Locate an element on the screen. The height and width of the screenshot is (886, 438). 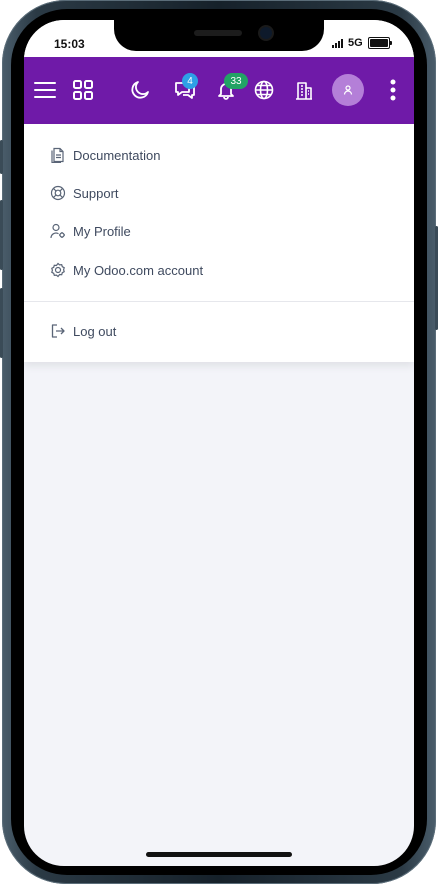
signal-icon is located at coordinates (337, 43).